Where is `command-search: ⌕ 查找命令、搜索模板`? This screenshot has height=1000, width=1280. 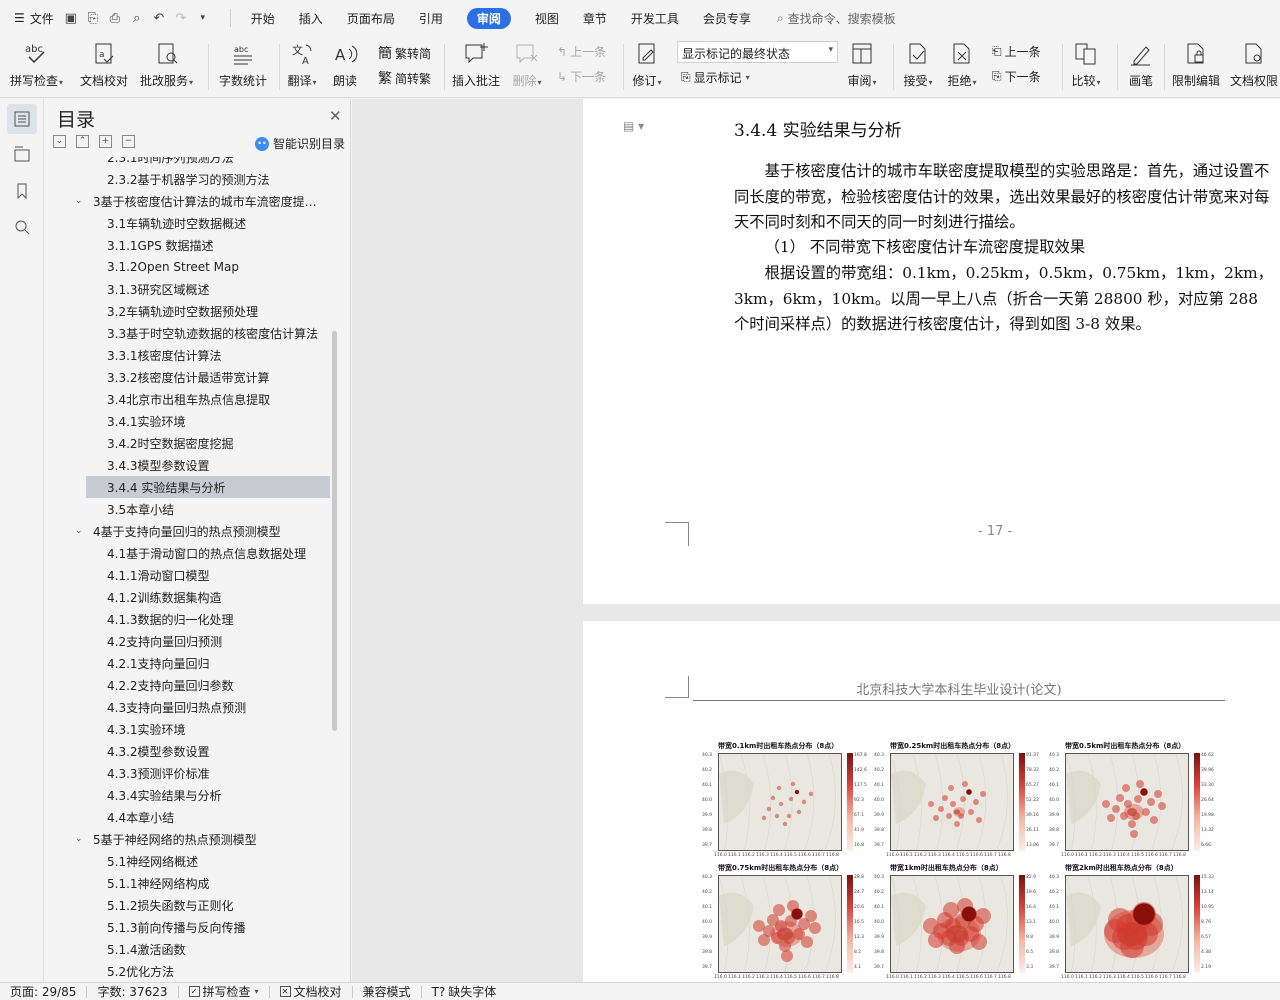 command-search: ⌕ 查找命令、搜索模板 is located at coordinates (829, 18).